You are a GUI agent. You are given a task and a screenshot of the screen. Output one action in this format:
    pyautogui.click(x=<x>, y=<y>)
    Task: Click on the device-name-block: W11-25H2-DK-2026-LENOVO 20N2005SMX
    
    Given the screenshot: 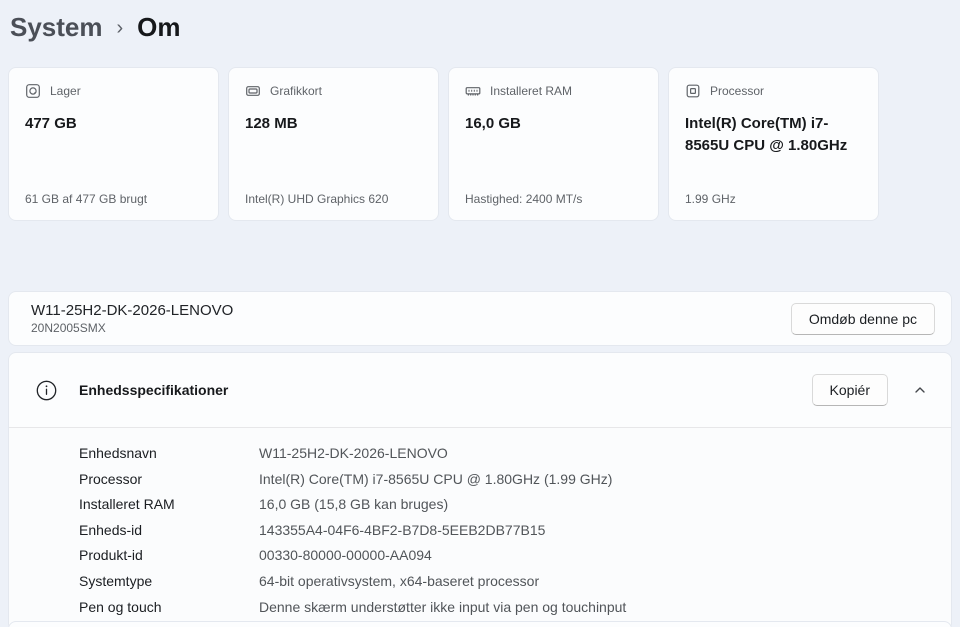 What is the action you would take?
    pyautogui.click(x=132, y=318)
    